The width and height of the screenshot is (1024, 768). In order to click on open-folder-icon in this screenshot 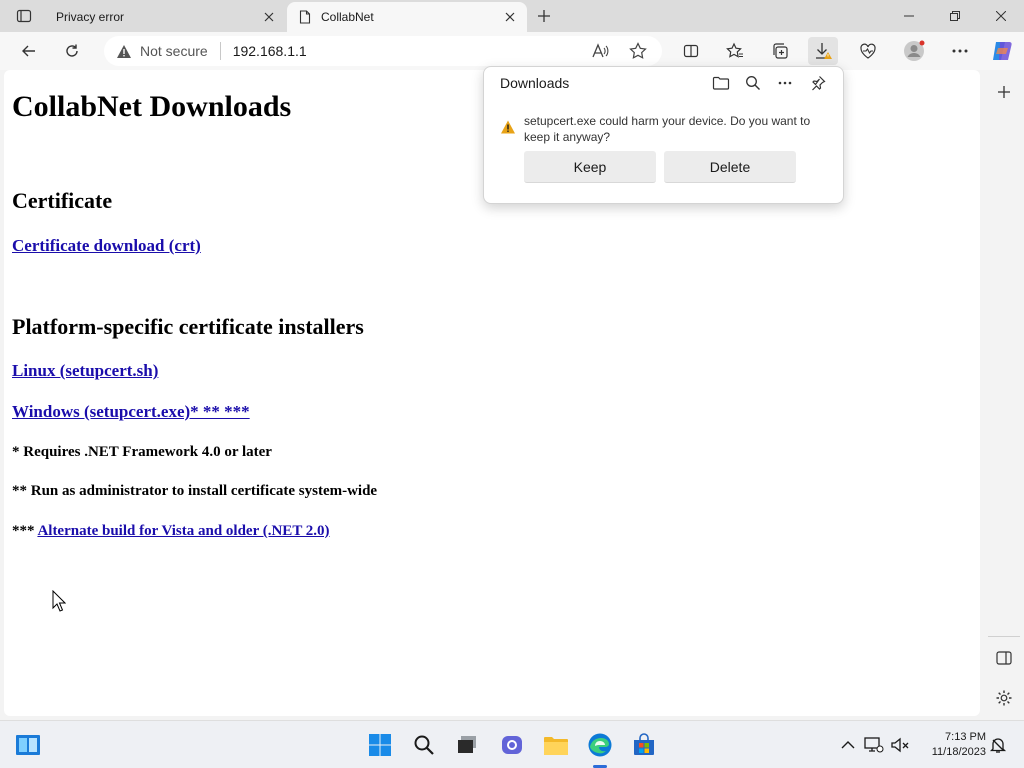, I will do `click(721, 83)`.